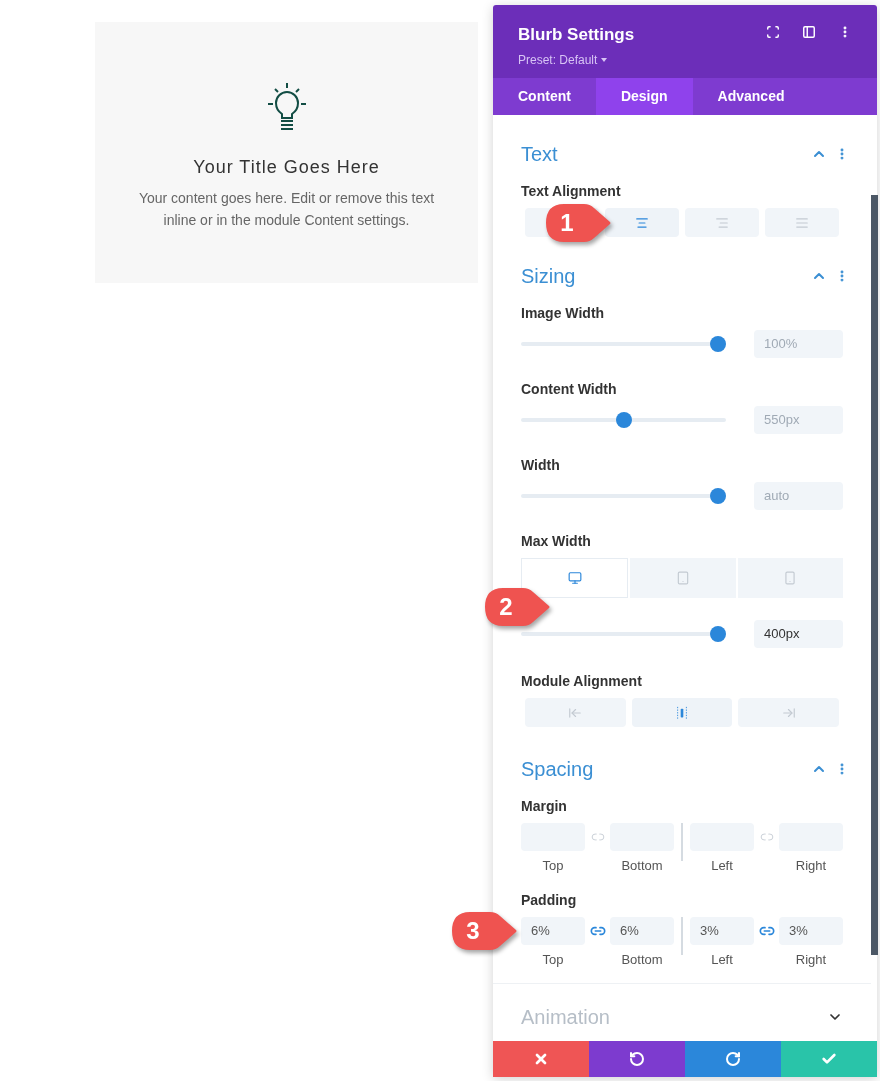 This screenshot has height=1081, width=880. I want to click on discard-button, so click(541, 1059).